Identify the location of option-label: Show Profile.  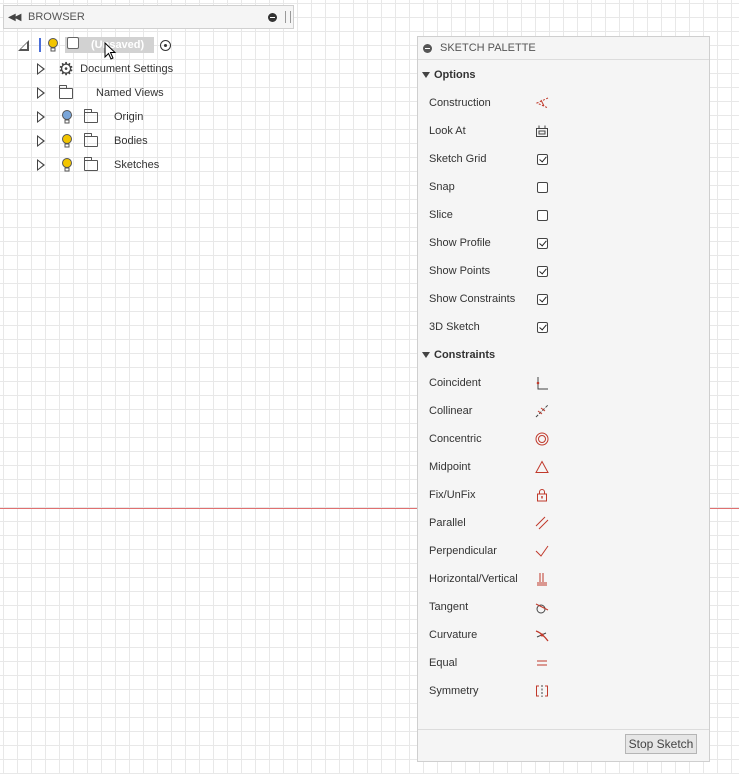
(460, 243).